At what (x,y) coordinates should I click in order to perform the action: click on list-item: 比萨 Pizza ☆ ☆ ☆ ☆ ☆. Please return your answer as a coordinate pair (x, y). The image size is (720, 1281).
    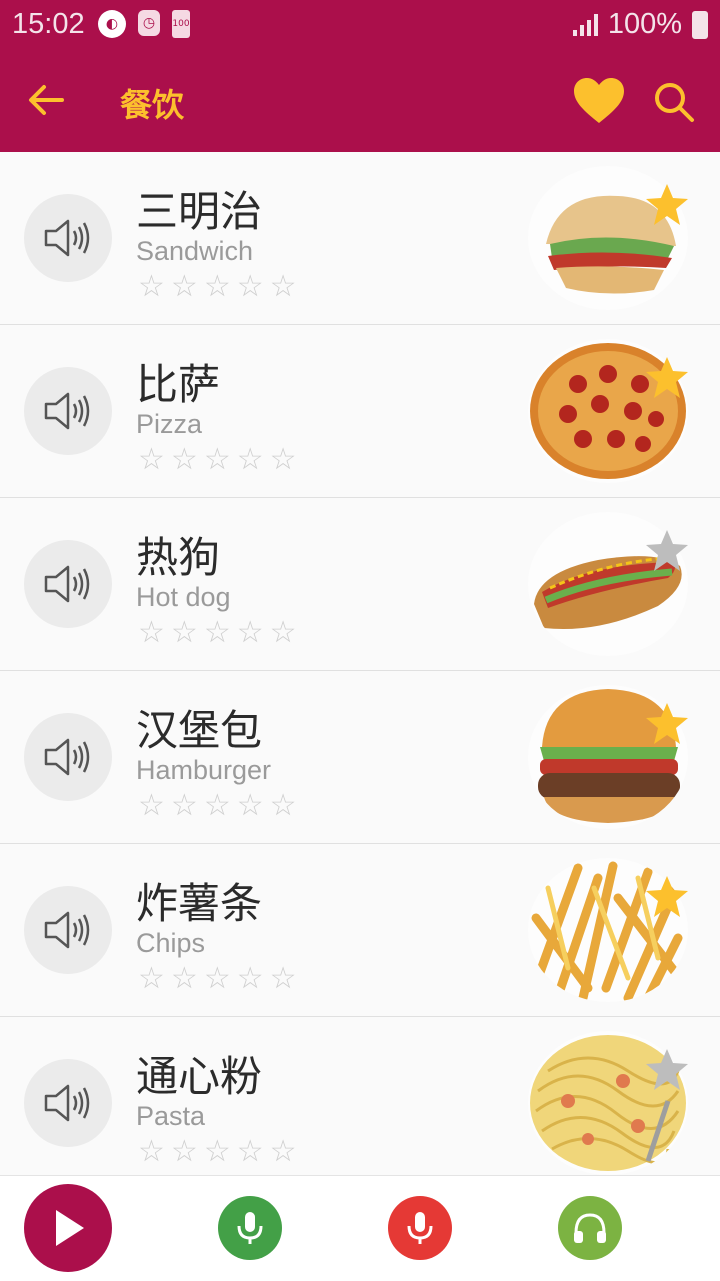
    Looking at the image, I should click on (360, 411).